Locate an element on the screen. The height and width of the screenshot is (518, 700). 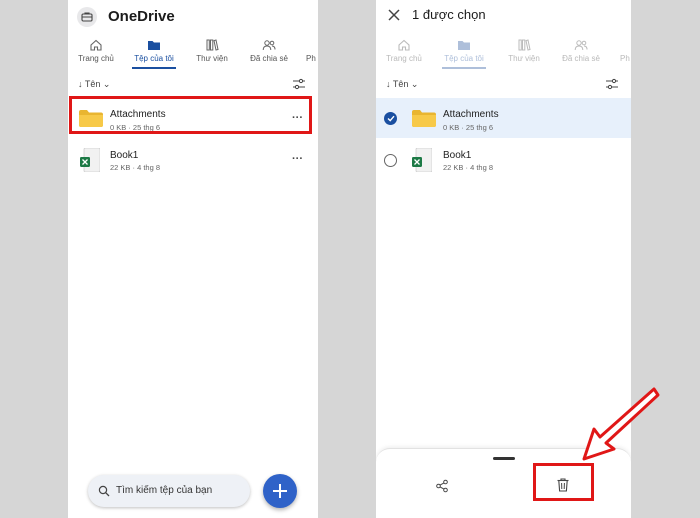
app-title: OneDrive is located at coordinates (141, 16).